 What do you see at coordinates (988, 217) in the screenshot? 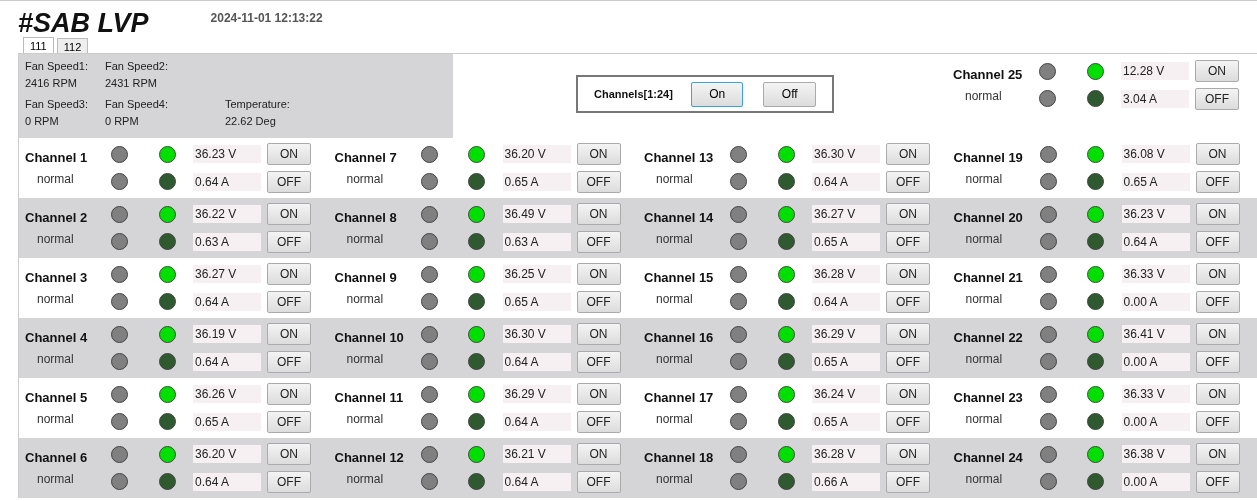
I see `channel-name: Channel 20` at bounding box center [988, 217].